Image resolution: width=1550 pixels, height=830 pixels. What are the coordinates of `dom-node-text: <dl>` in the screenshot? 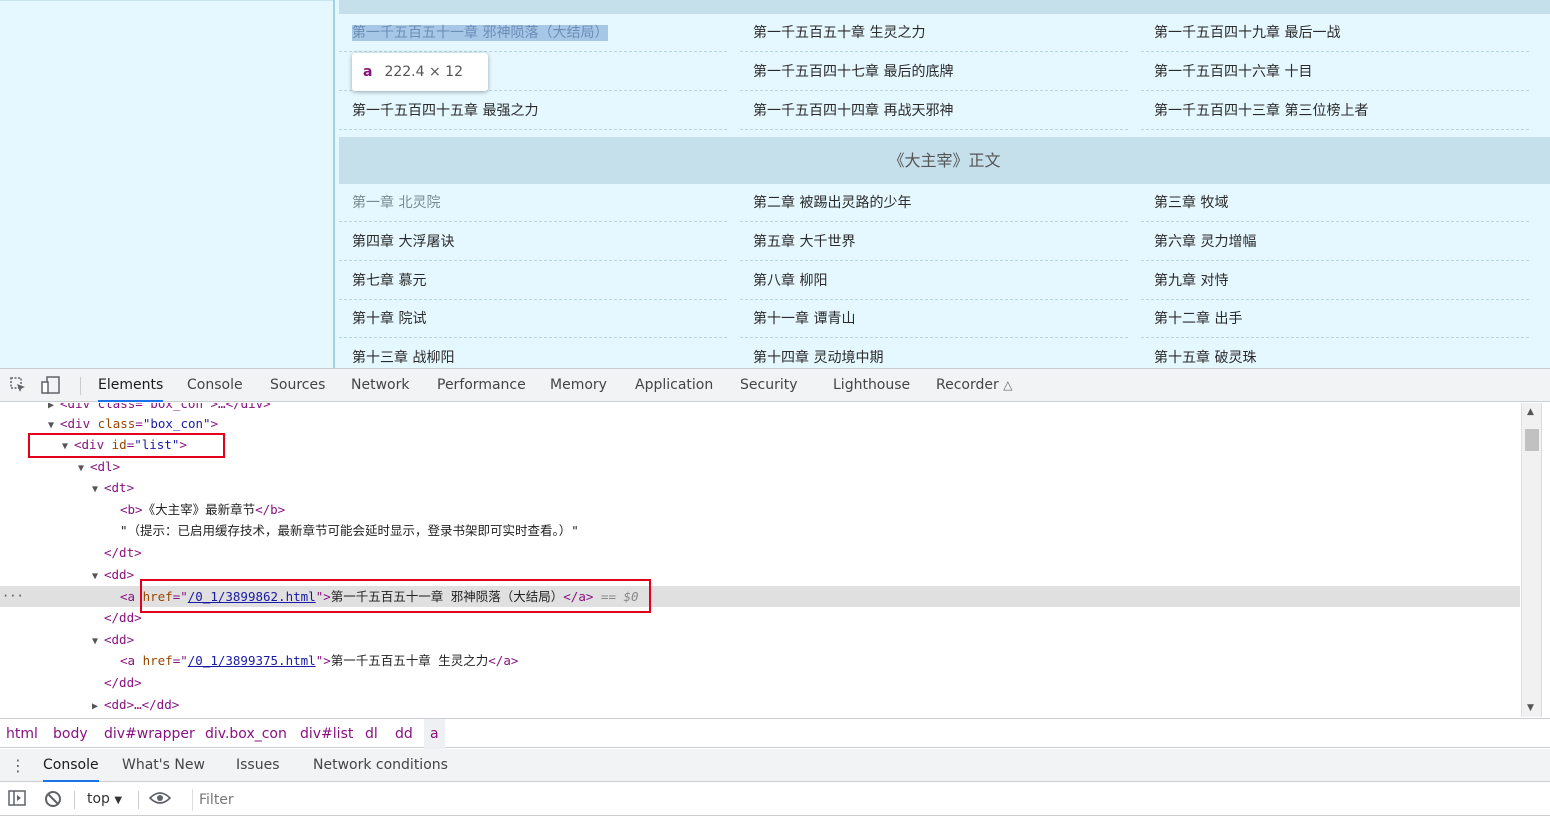 It's located at (105, 466).